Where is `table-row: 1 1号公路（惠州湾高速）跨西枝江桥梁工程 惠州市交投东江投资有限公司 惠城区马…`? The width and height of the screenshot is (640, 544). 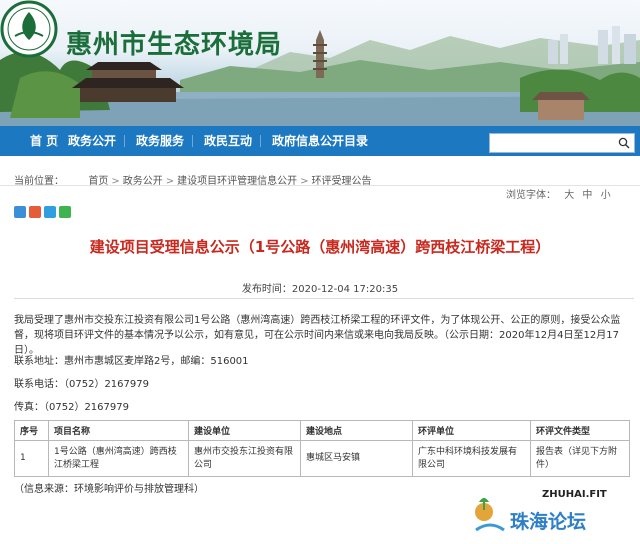
table-row: 1 1号公路（惠州湾高速）跨西枝江桥梁工程 惠州市交投东江投资有限公司 惠城区马… is located at coordinates (322, 458).